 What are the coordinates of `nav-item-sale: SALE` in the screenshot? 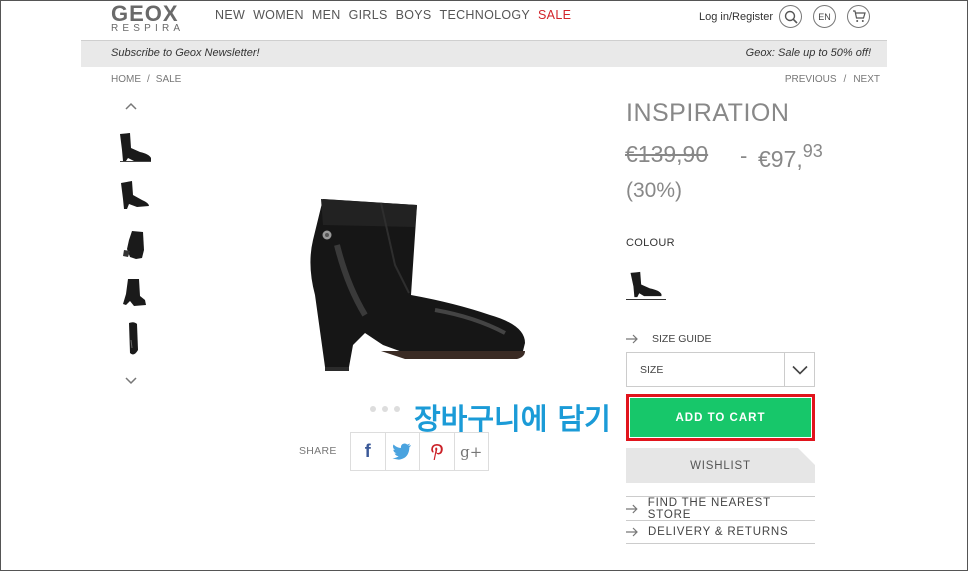 It's located at (554, 15).